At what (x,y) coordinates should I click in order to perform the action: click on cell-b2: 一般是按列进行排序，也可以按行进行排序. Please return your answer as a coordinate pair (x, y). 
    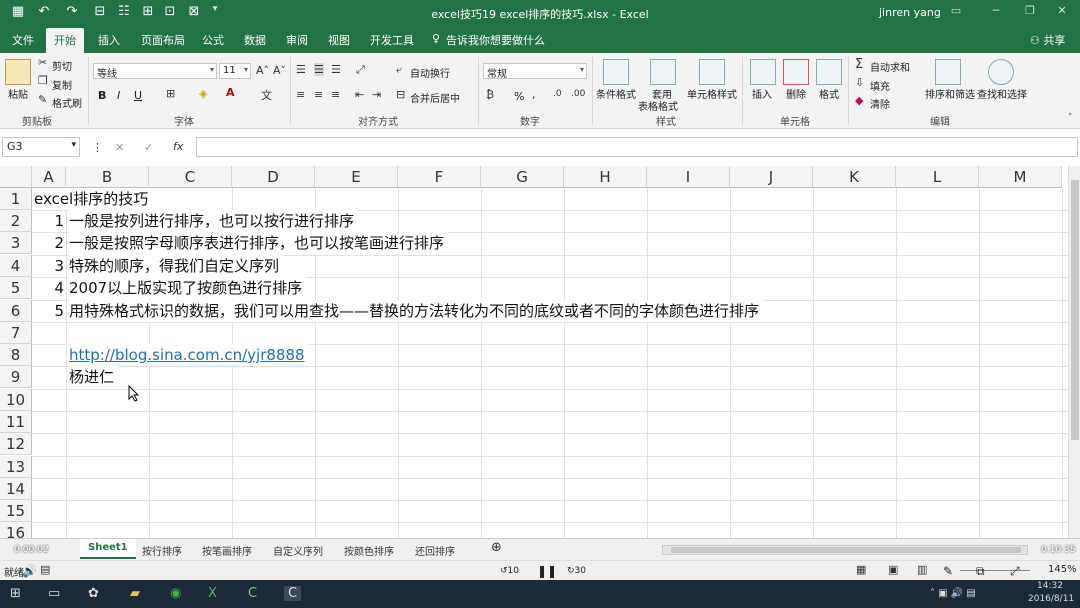
    Looking at the image, I should click on (214, 221).